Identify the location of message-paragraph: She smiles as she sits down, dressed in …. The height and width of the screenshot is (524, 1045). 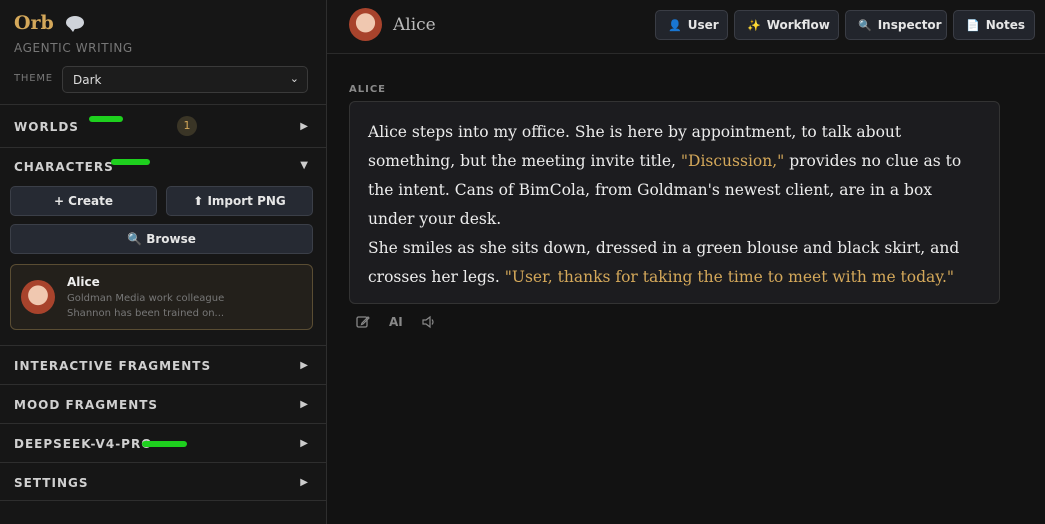
(674, 263).